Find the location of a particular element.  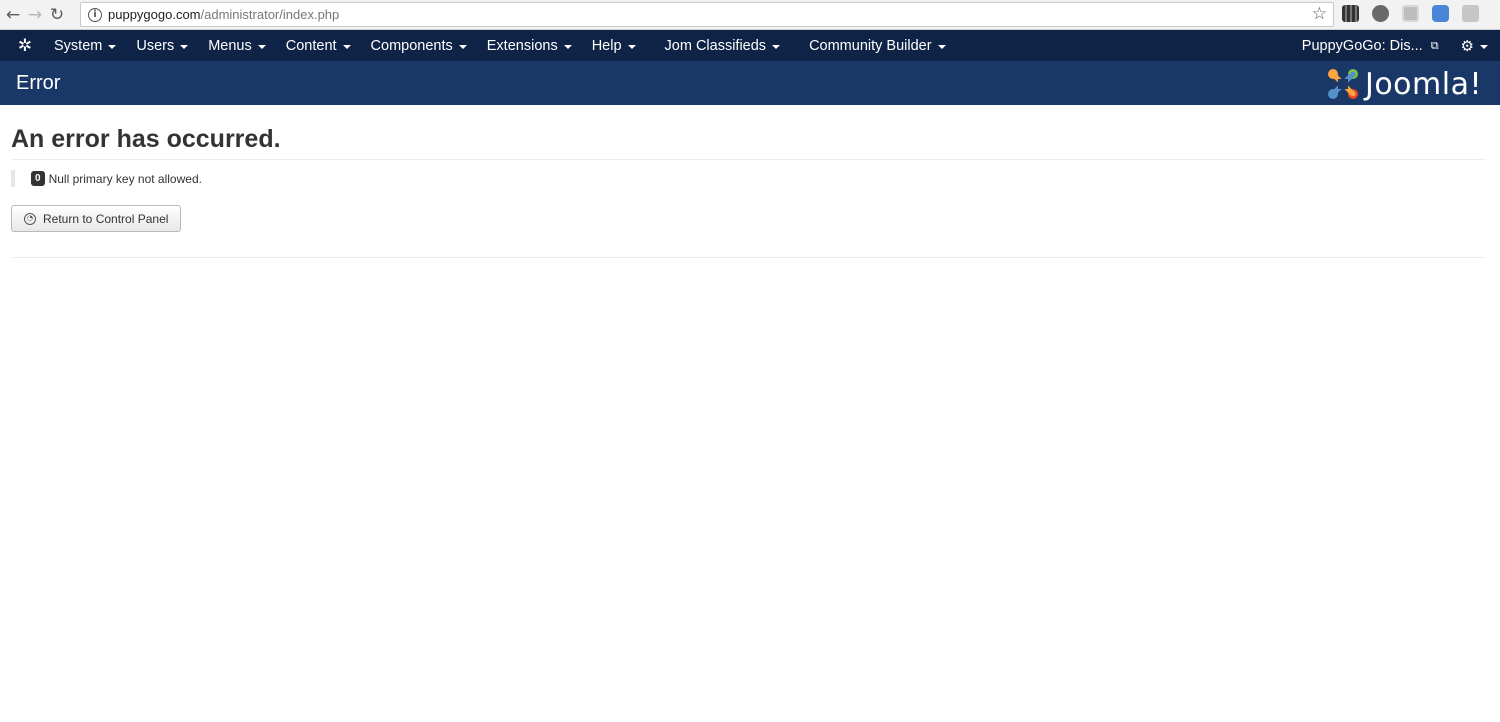

url-path: /administrator/index.php is located at coordinates (270, 14).